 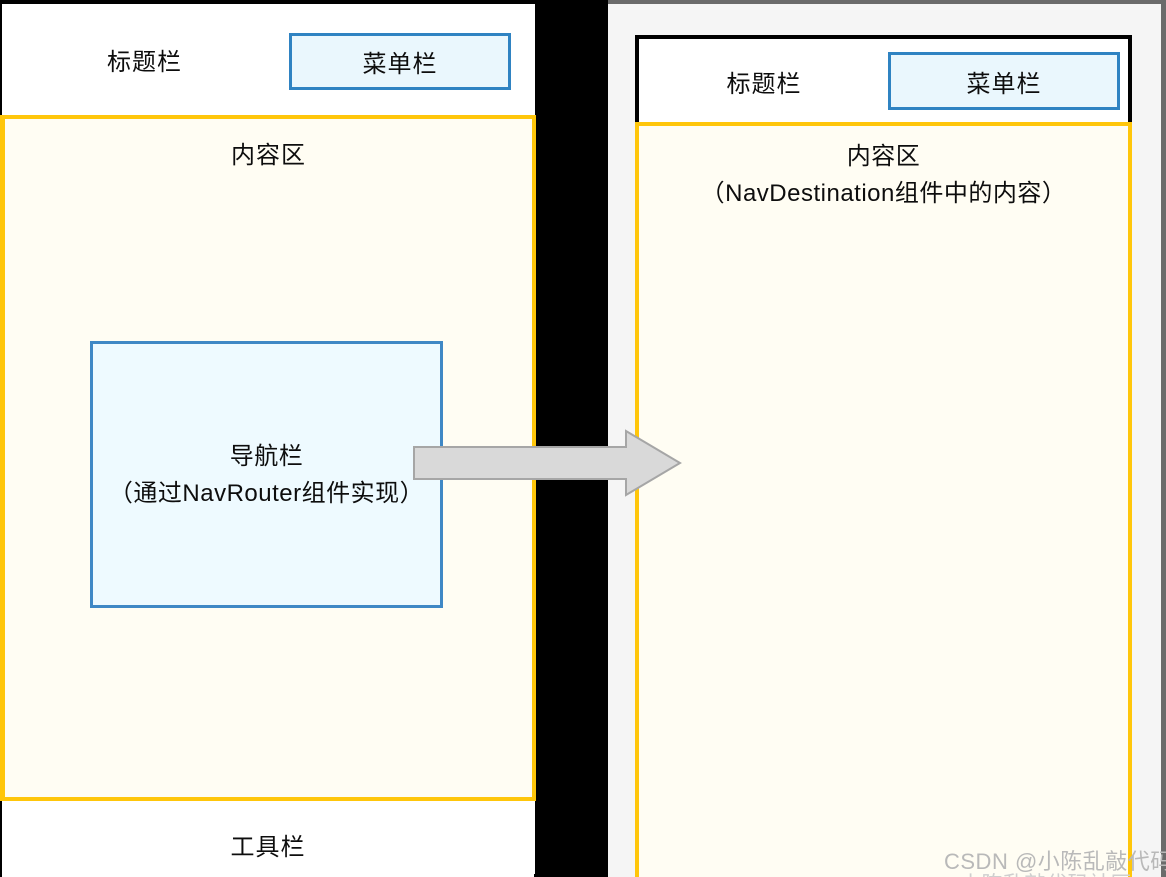 I want to click on navigation-bar-box: 导航栏 （通过NavRouter组件实现）, so click(x=266, y=474).